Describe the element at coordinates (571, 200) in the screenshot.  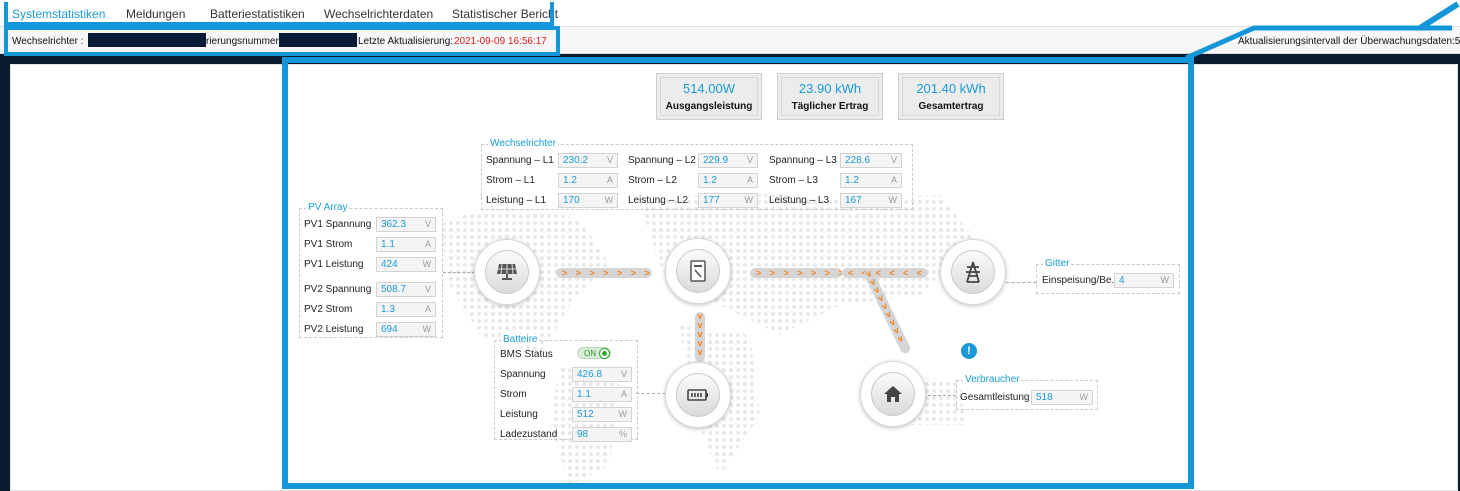
I see `field-value: 170` at that location.